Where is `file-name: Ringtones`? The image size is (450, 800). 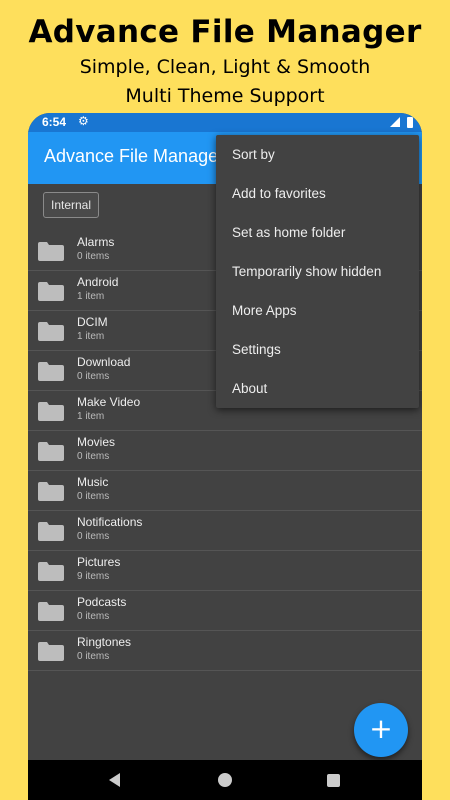 file-name: Ringtones is located at coordinates (104, 642).